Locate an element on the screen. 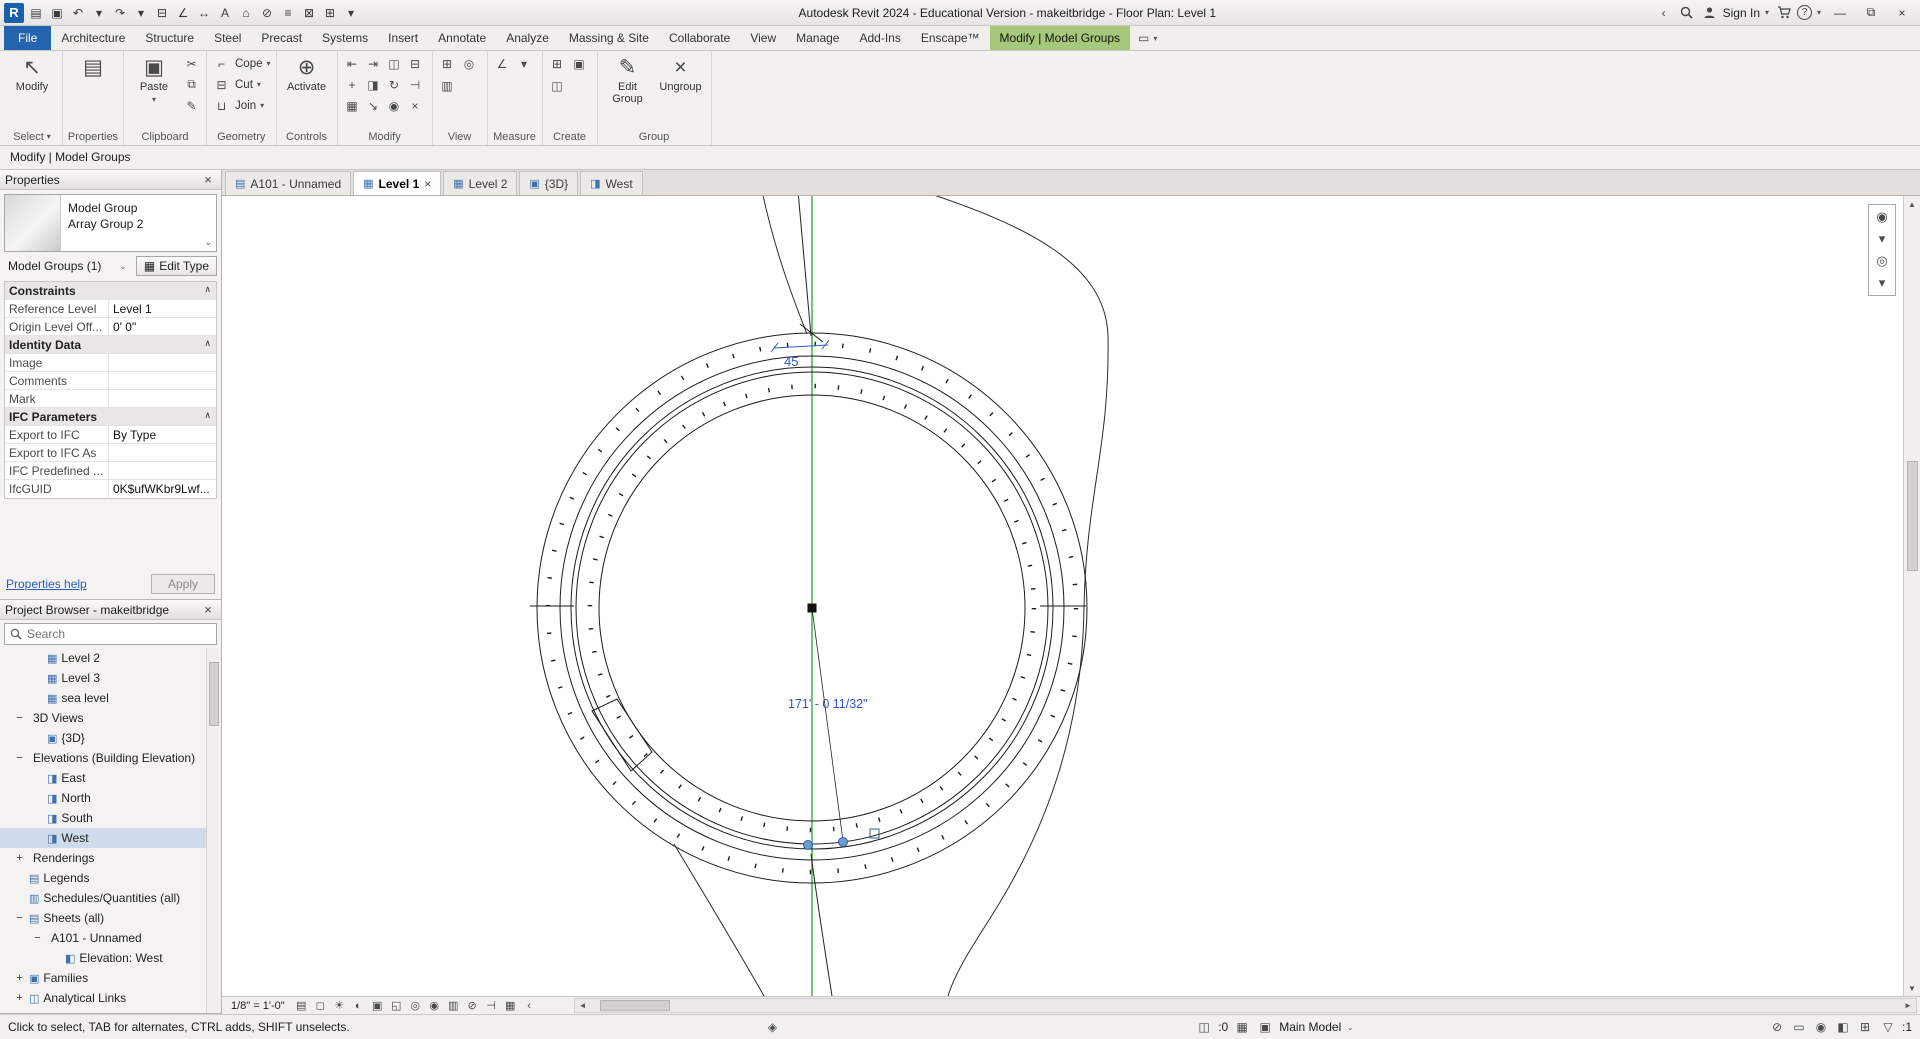 Image resolution: width=1920 pixels, height=1039 pixels. create-group-icon: ▣ is located at coordinates (579, 63).